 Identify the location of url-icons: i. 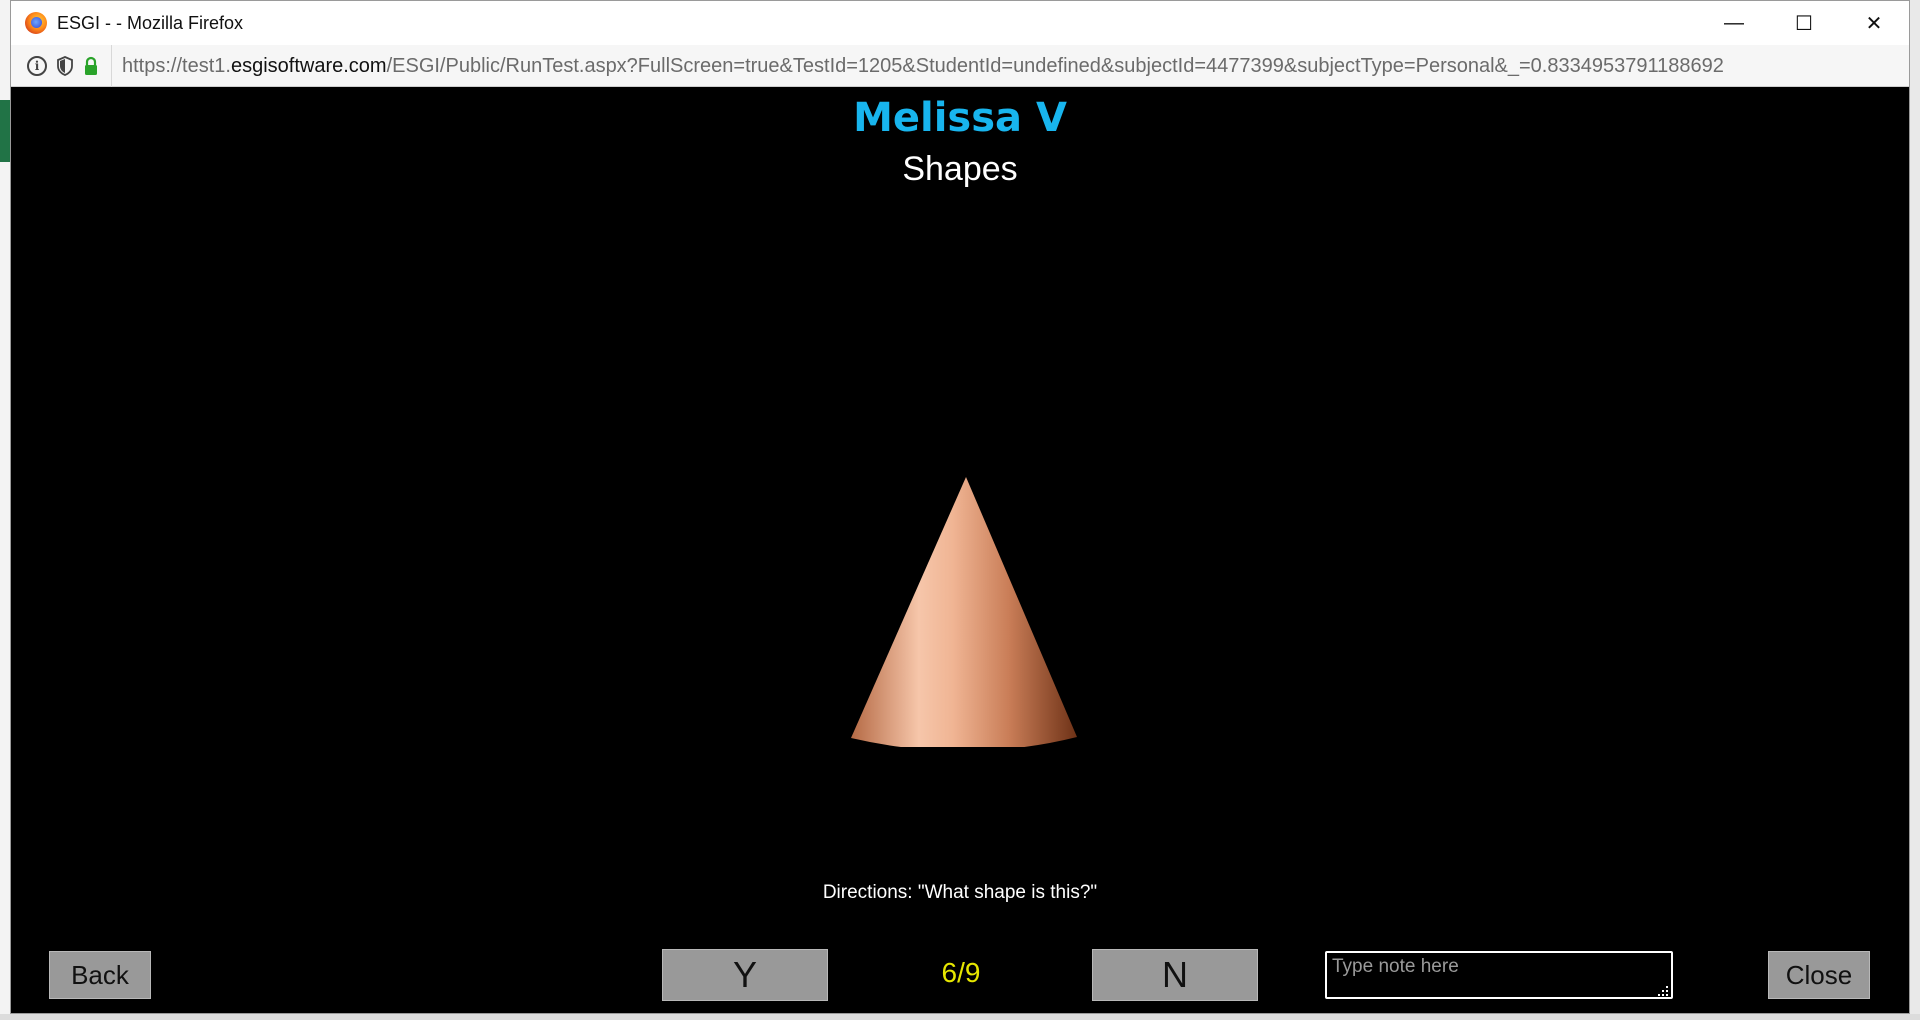
(63, 65).